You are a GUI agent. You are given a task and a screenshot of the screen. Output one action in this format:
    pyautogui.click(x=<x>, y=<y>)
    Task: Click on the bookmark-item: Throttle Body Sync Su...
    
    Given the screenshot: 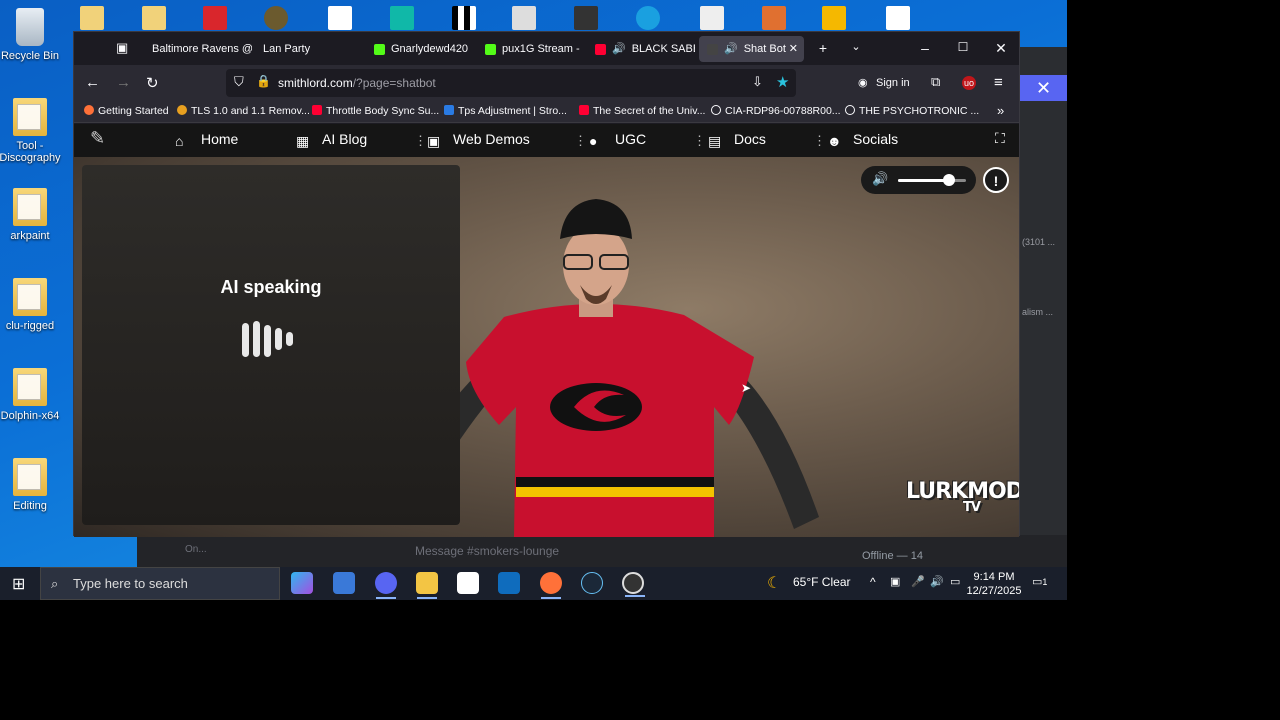 What is the action you would take?
    pyautogui.click(x=375, y=111)
    